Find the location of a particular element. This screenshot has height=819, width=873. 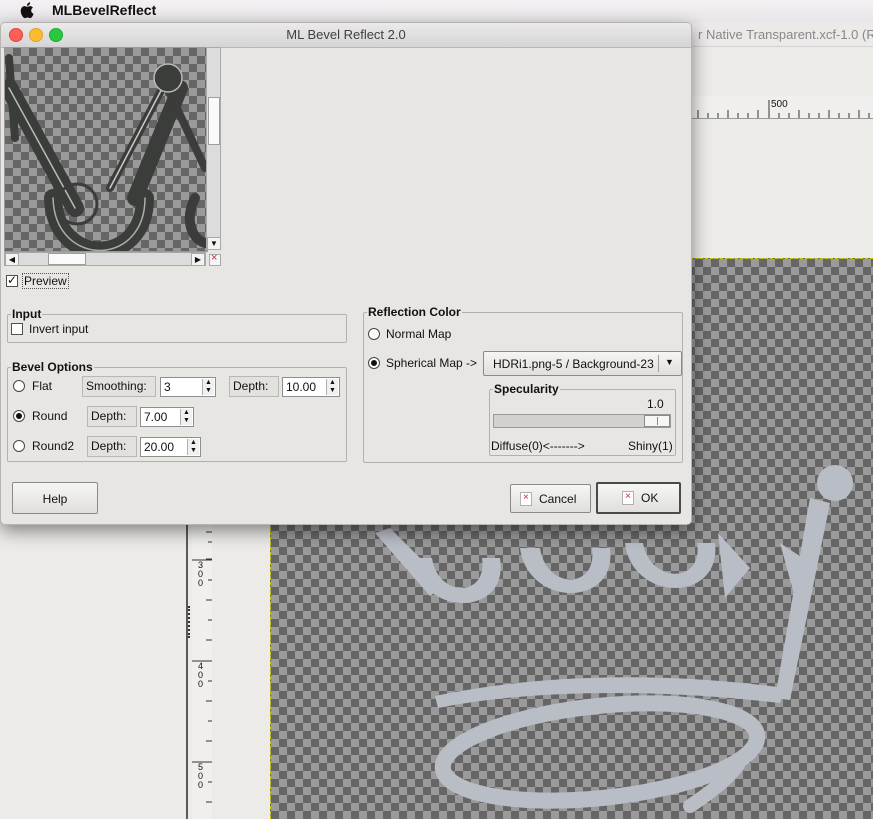

cancel-label: Cancel is located at coordinates (557, 499).